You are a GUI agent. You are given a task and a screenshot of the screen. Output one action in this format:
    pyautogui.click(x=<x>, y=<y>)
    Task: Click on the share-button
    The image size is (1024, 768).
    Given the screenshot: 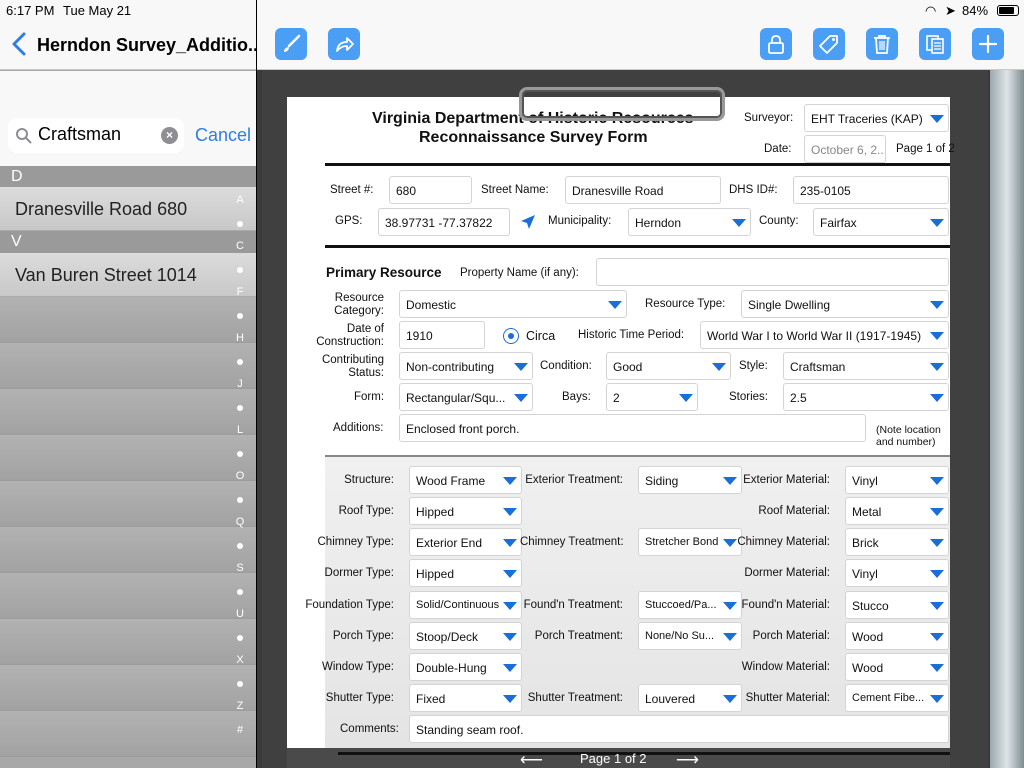 What is the action you would take?
    pyautogui.click(x=344, y=44)
    